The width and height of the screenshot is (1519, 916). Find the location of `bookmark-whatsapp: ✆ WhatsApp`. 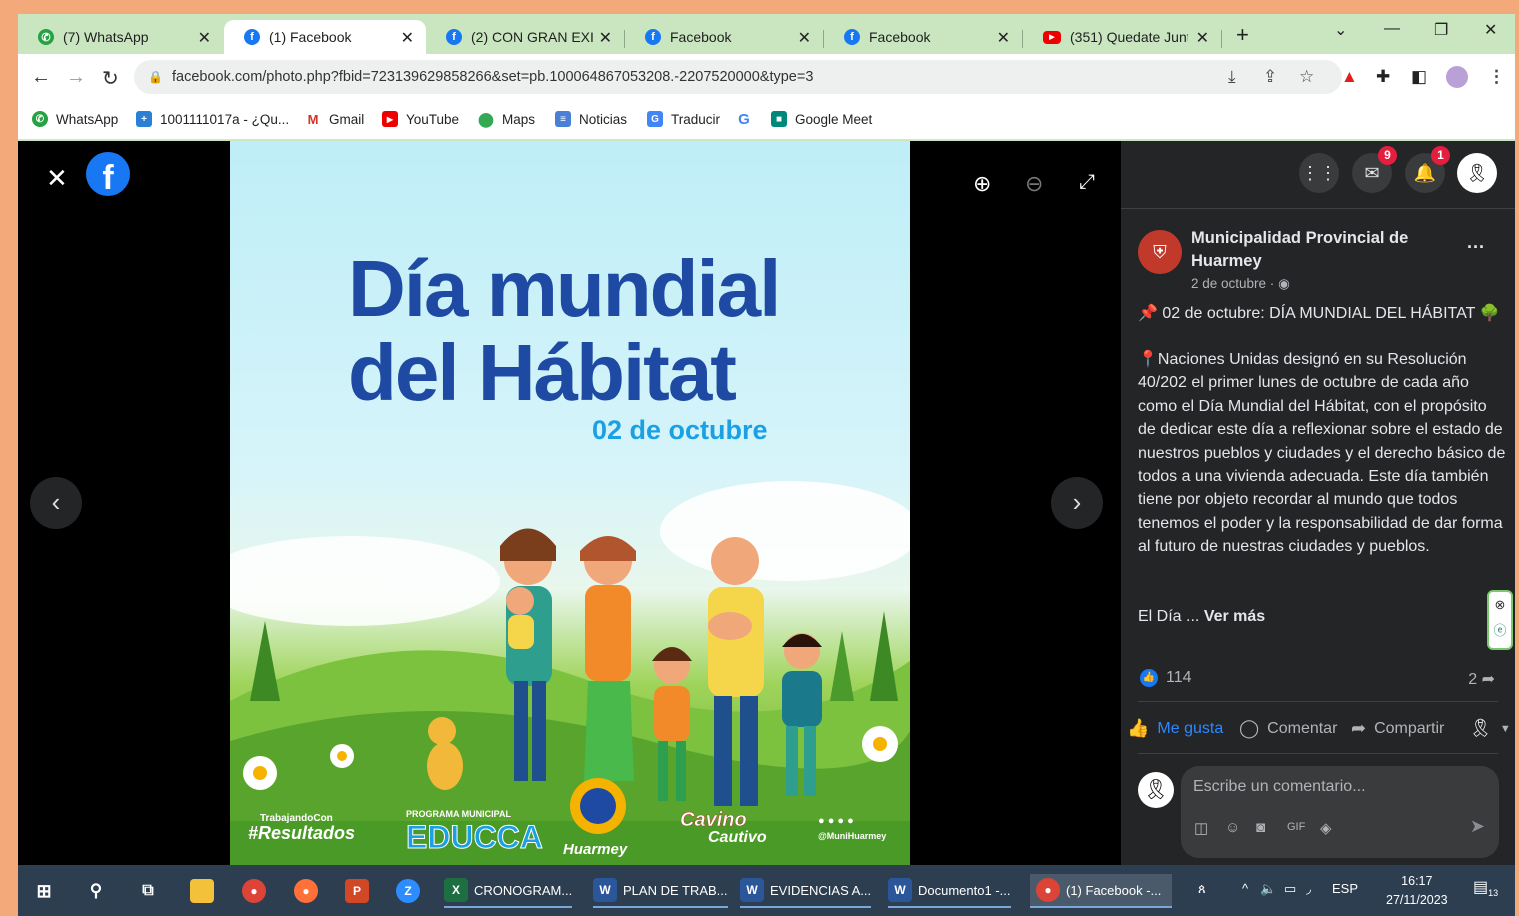

bookmark-whatsapp: ✆ WhatsApp is located at coordinates (75, 119).